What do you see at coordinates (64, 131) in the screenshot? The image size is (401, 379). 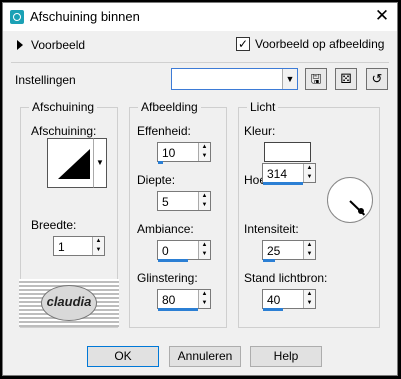 I see `bevel-label: Afschuining:` at bounding box center [64, 131].